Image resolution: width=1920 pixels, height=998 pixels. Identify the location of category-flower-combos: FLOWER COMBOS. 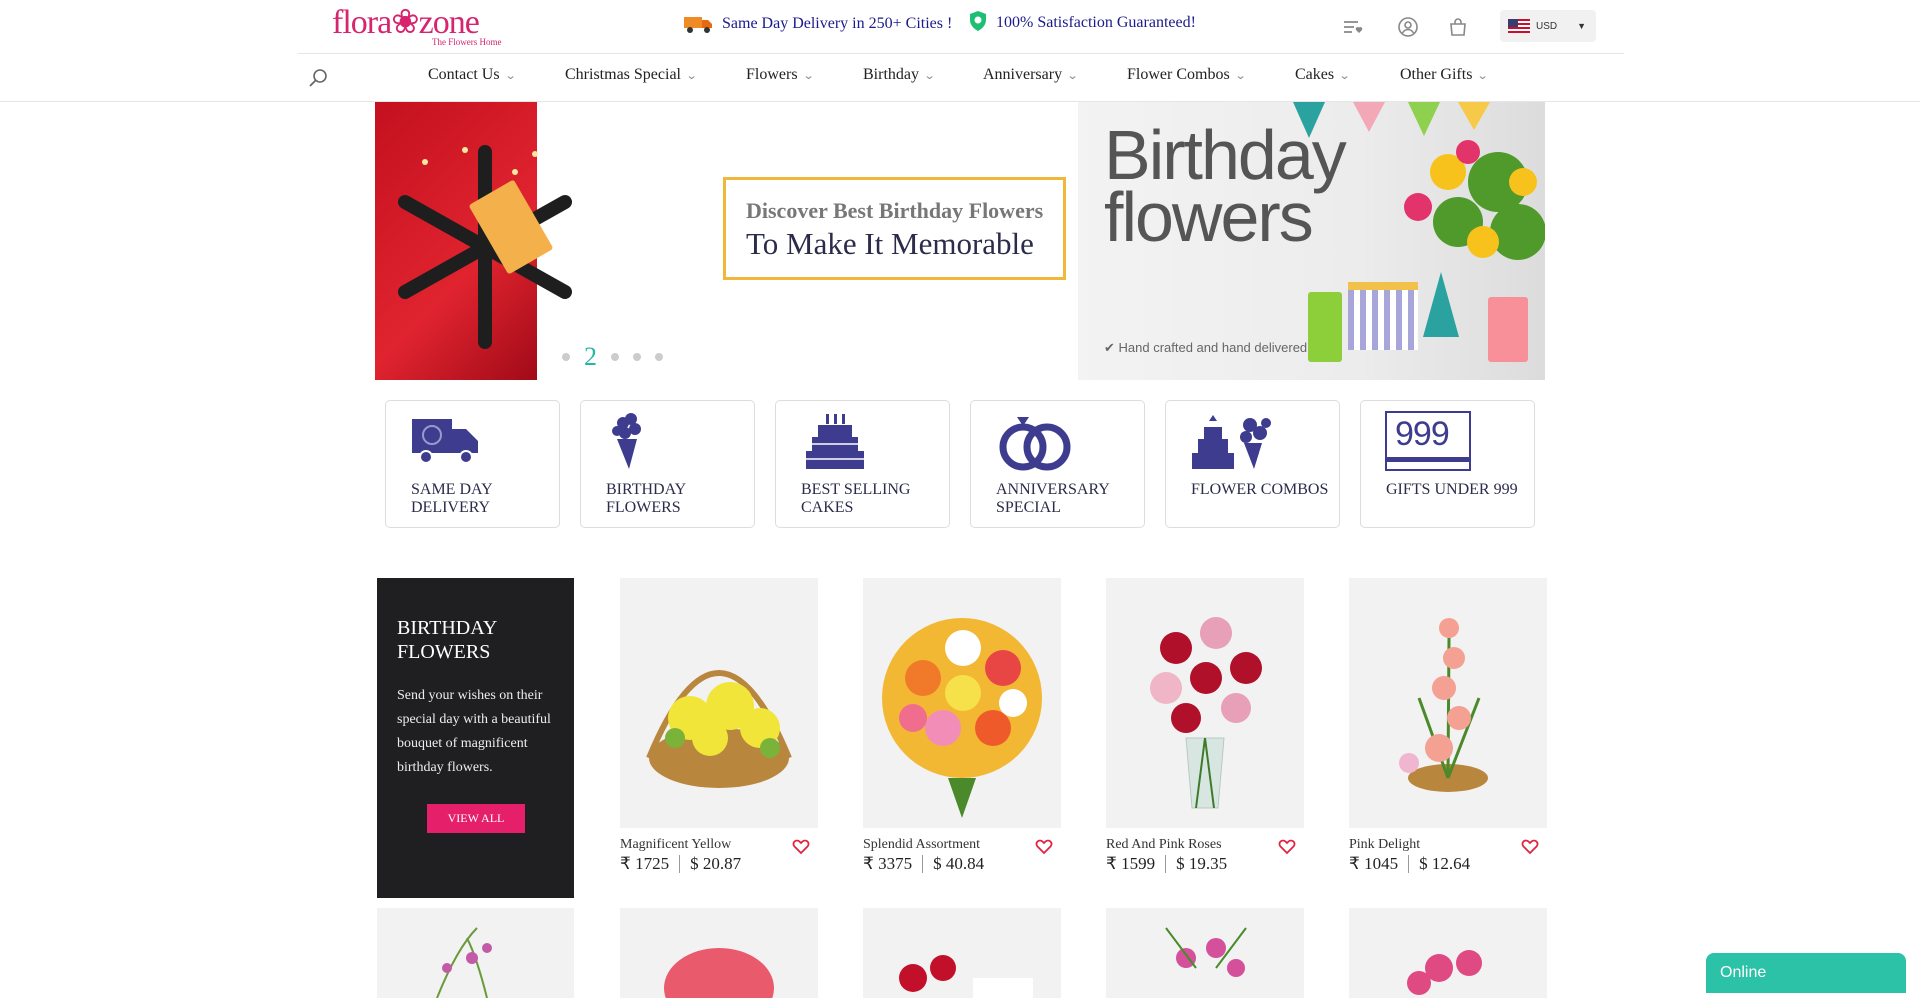
(1252, 464).